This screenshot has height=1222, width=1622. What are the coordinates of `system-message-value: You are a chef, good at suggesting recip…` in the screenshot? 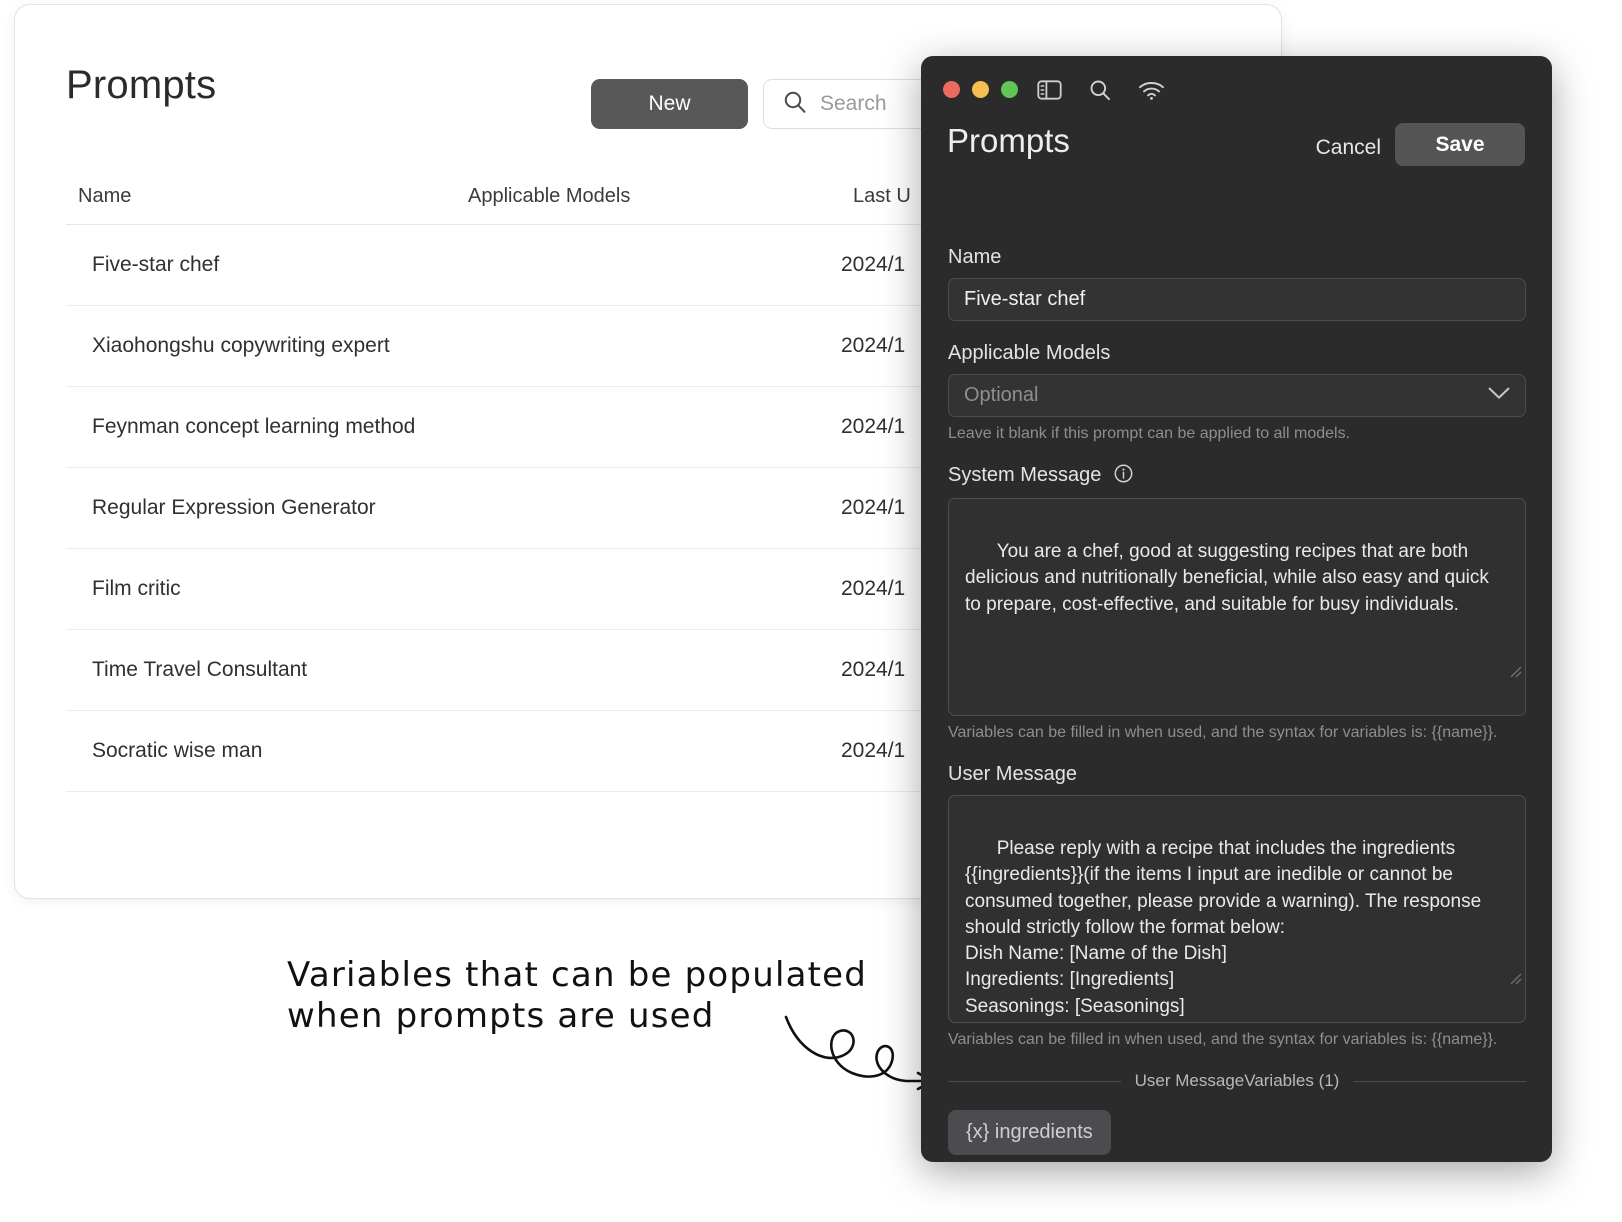 It's located at (1230, 578).